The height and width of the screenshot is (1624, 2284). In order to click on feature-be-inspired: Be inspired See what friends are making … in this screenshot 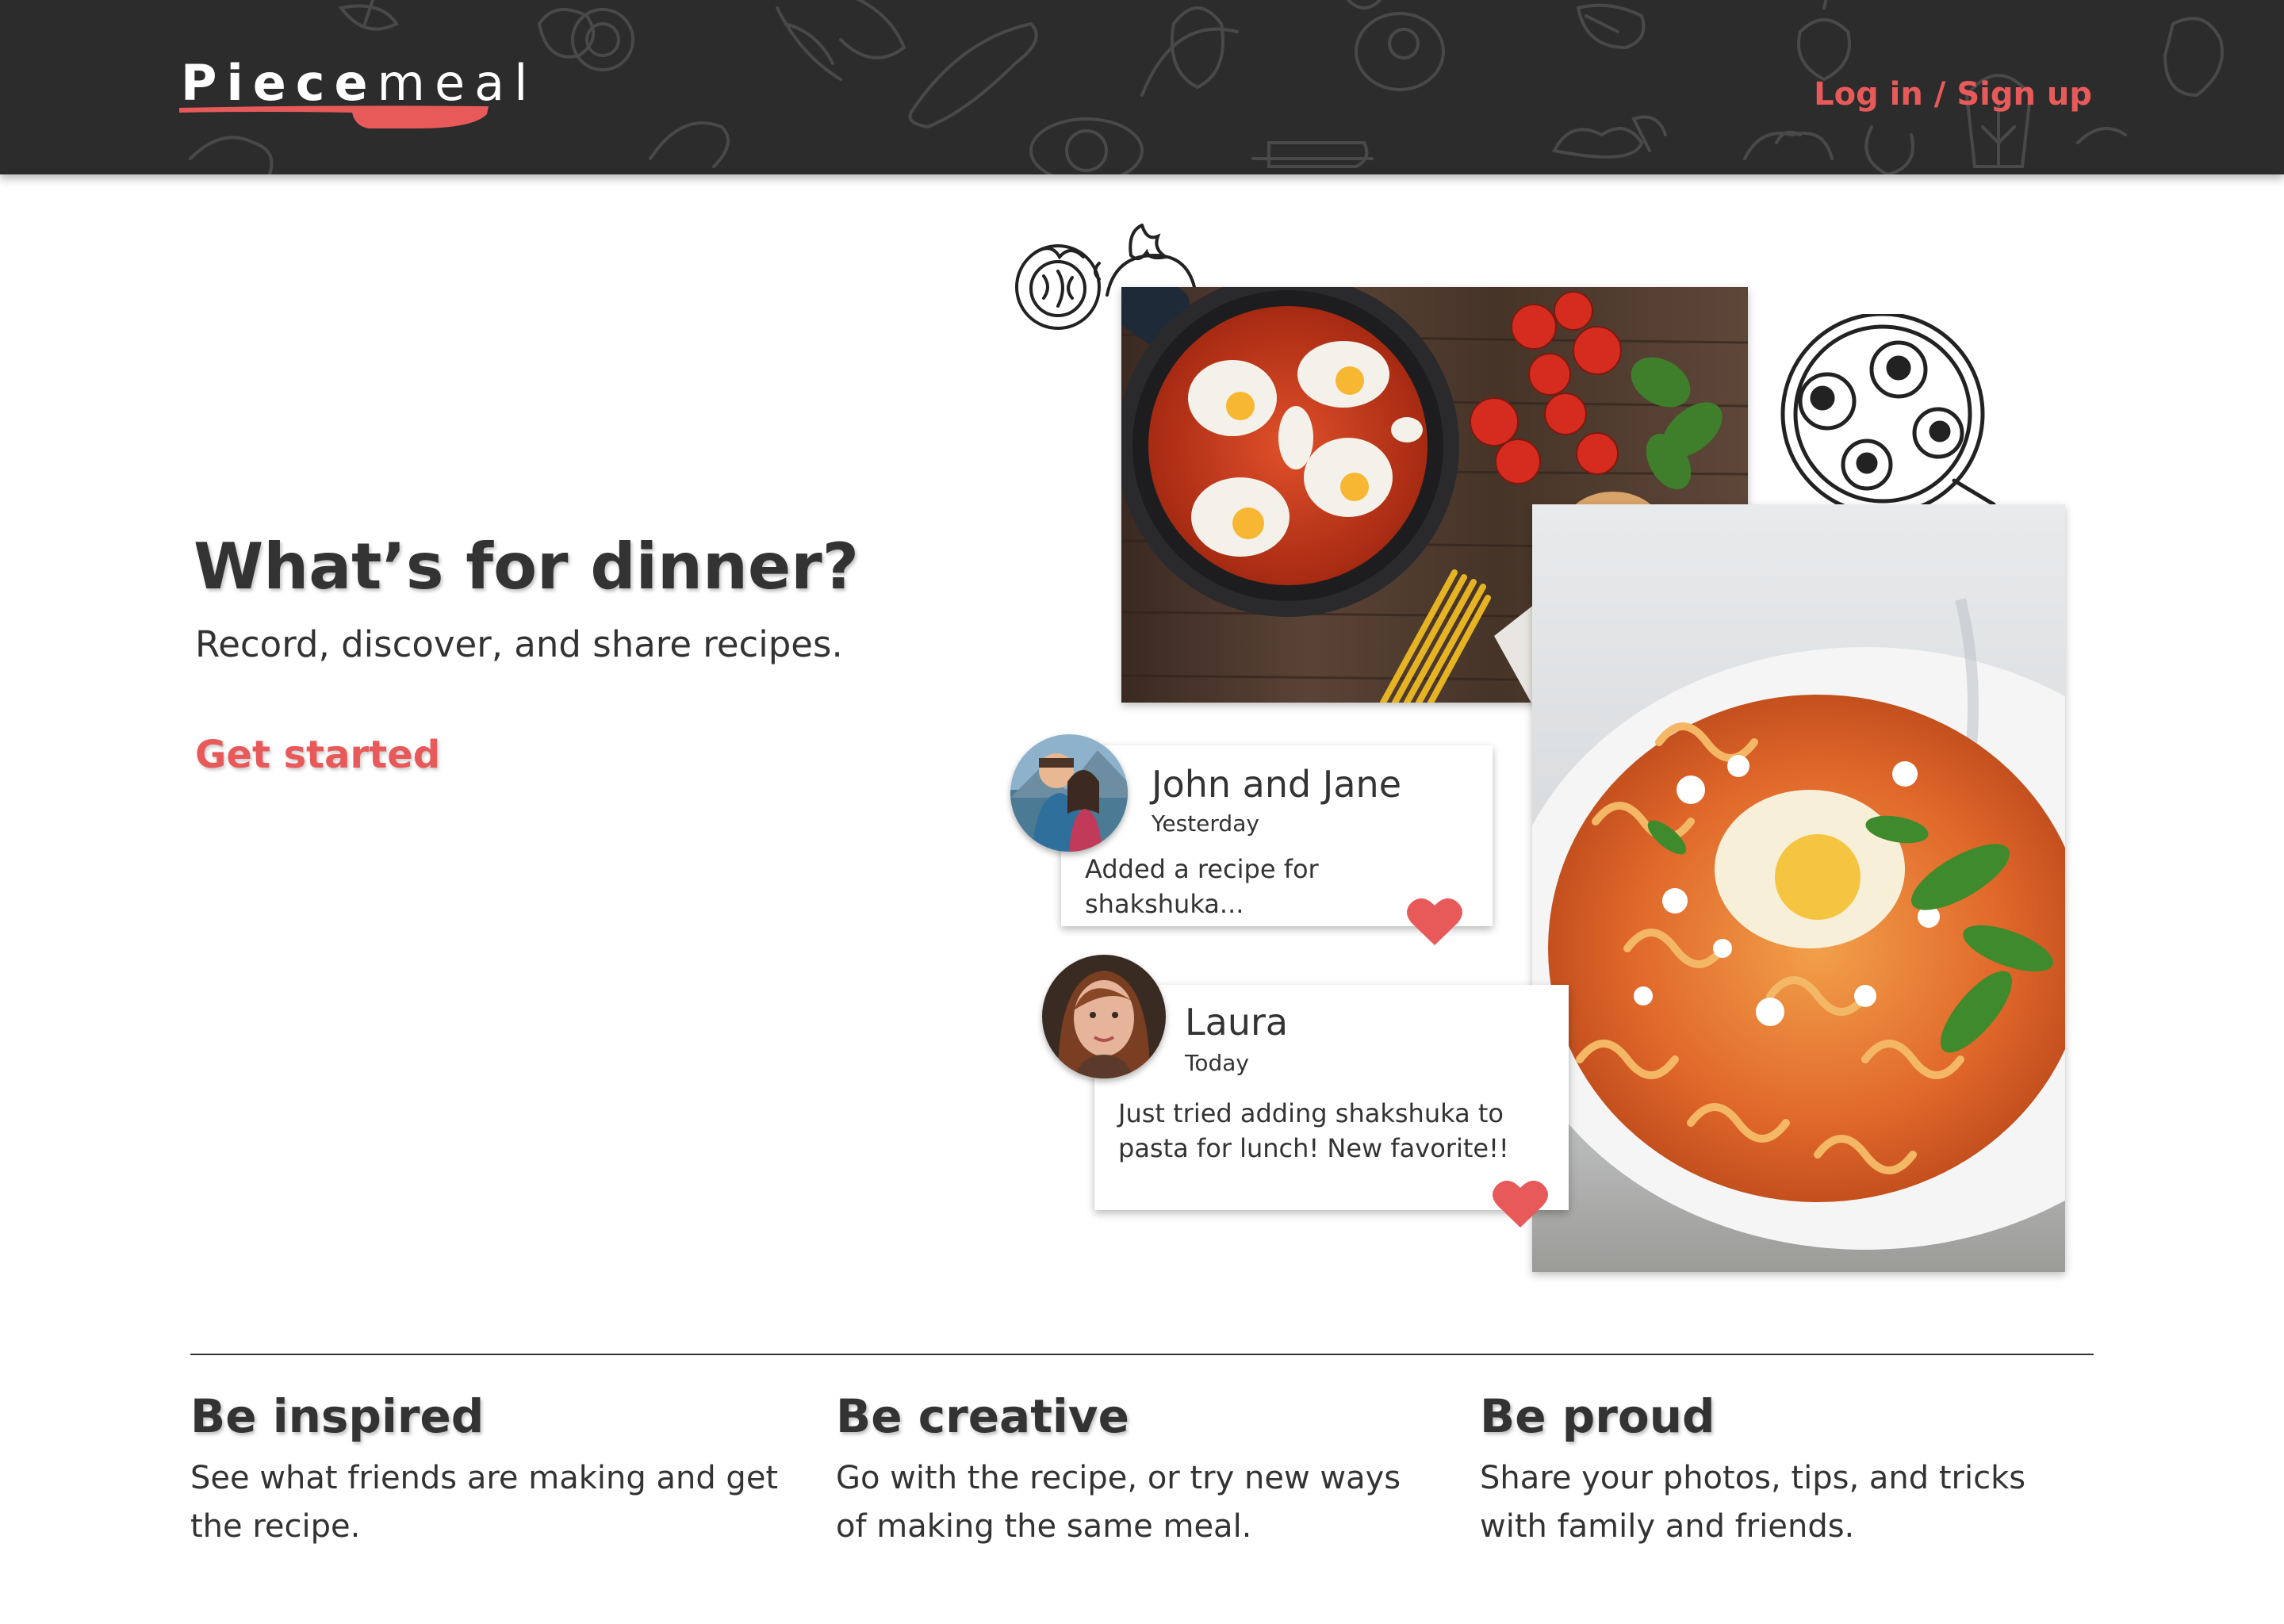, I will do `click(491, 1470)`.